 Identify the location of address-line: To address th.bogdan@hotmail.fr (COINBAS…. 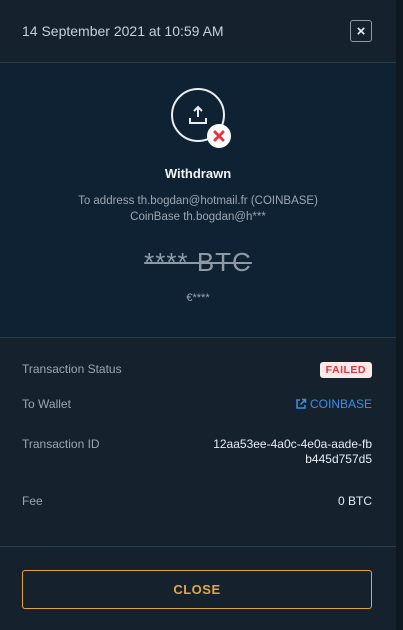
(198, 201).